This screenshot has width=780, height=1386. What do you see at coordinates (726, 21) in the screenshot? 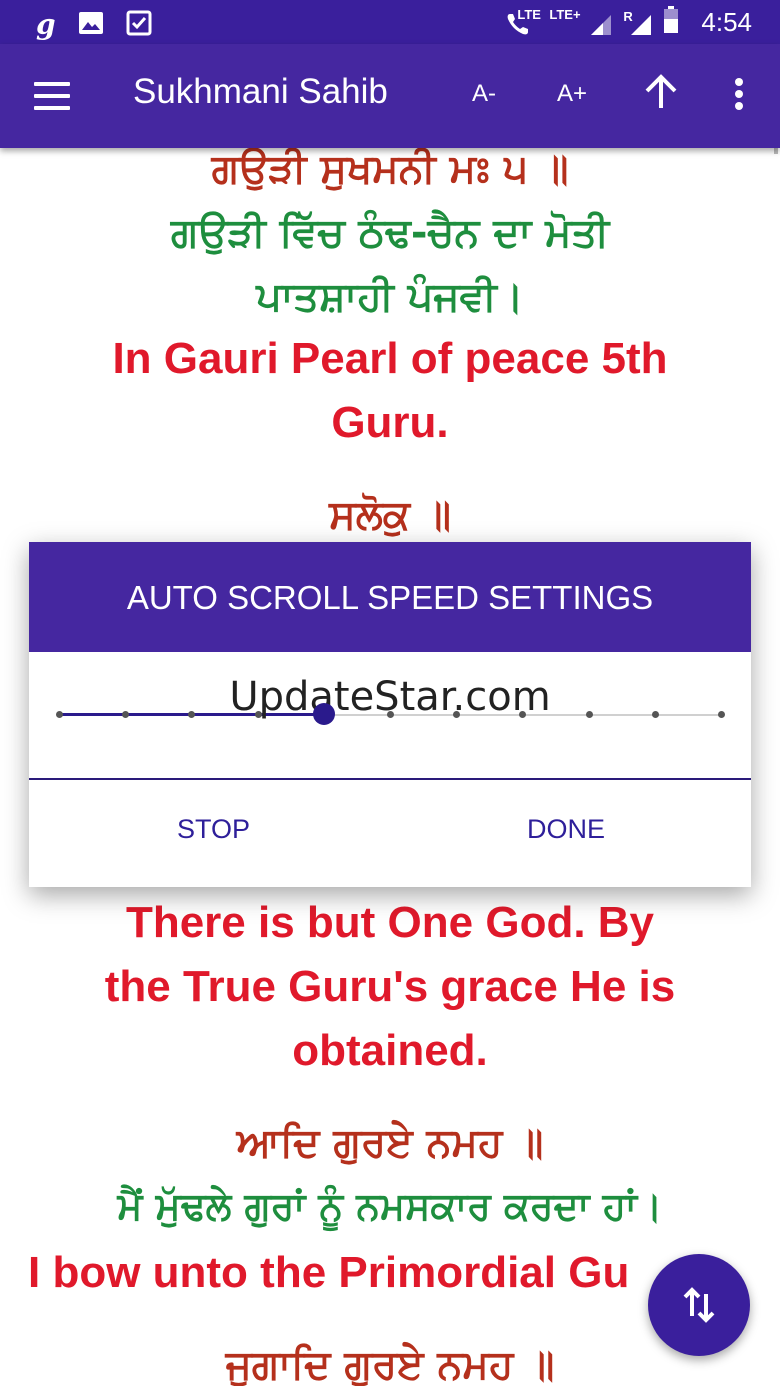
I see `clock: 4:54` at bounding box center [726, 21].